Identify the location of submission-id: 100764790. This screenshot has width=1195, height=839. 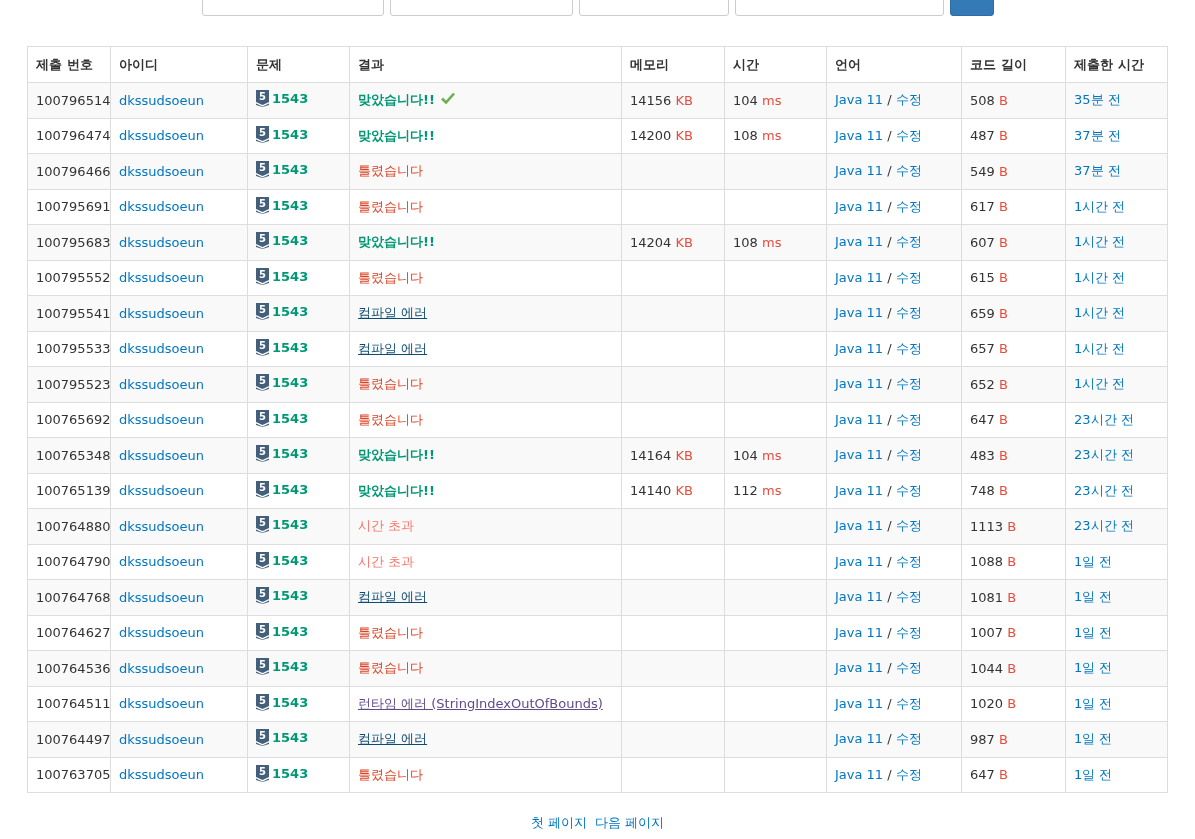
(73, 562).